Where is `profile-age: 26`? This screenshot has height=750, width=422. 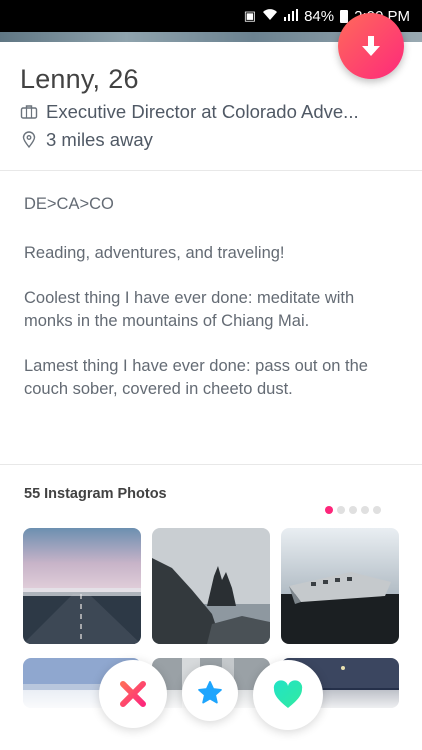 profile-age: 26 is located at coordinates (123, 79).